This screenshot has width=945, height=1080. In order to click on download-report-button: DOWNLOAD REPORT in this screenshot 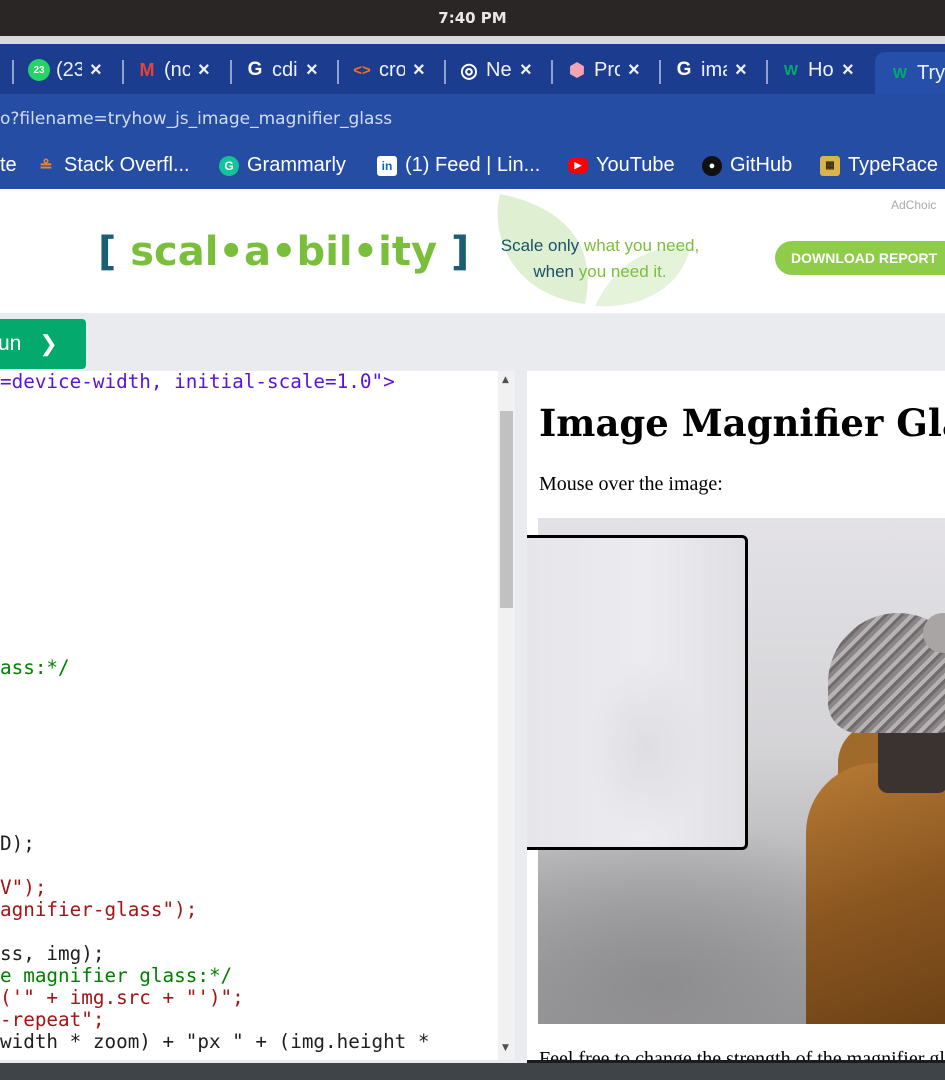, I will do `click(860, 258)`.